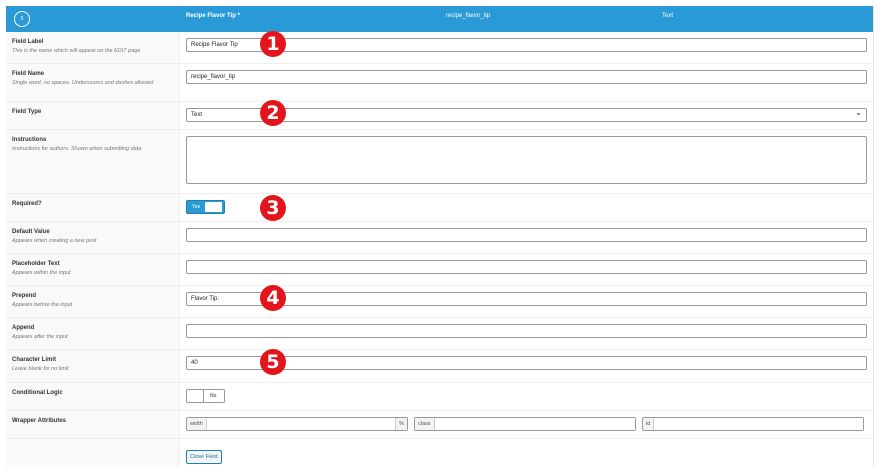 The image size is (880, 467). I want to click on row-conditional-logic: Conditional Logic No, so click(439, 397).